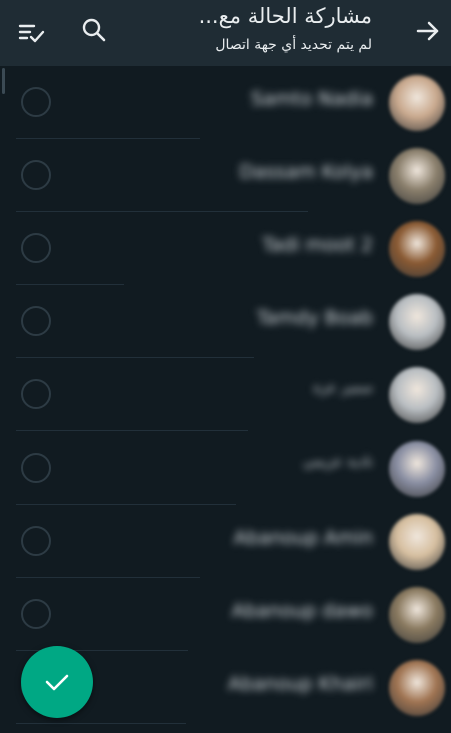 The height and width of the screenshot is (733, 451). I want to click on contact-name: Abanoup Amin, so click(303, 537).